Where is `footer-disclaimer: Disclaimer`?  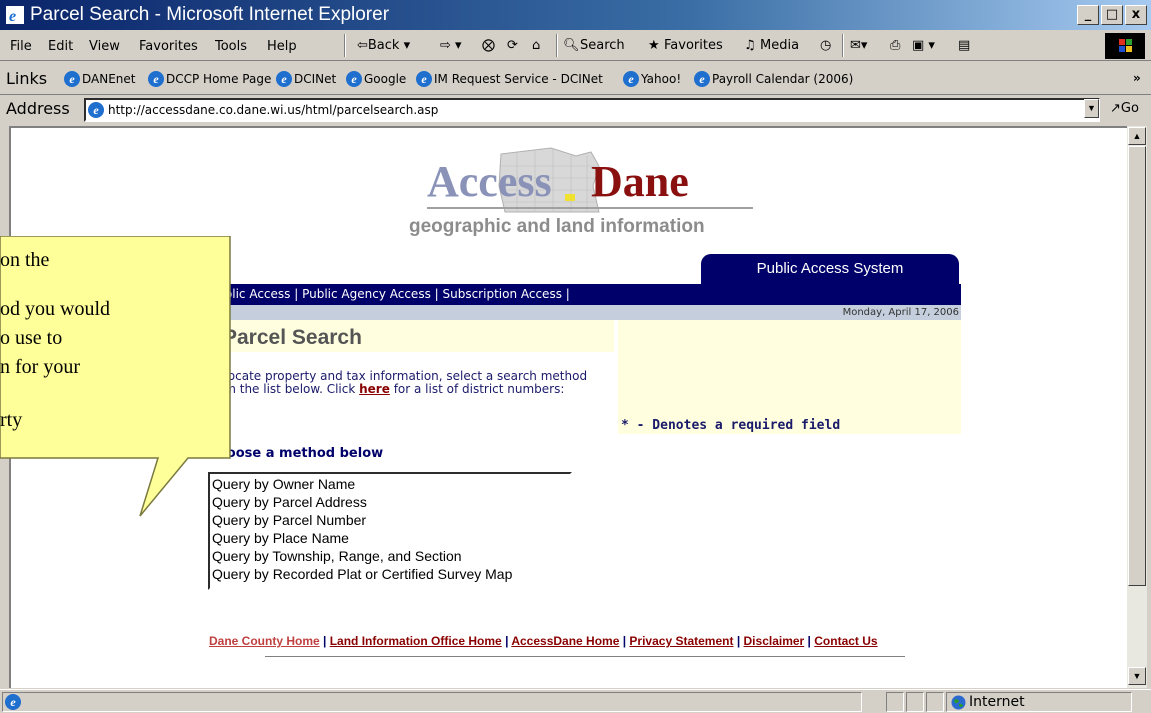 footer-disclaimer: Disclaimer is located at coordinates (774, 641).